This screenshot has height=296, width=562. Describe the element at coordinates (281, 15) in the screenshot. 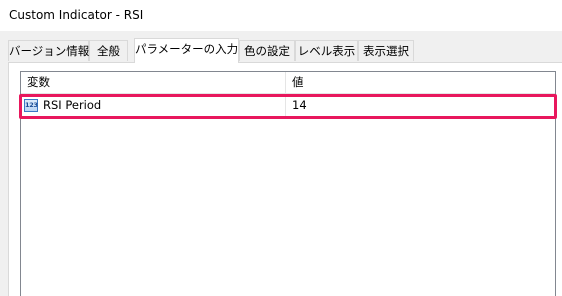

I see `title-bar: Custom Indicator - RSI` at that location.